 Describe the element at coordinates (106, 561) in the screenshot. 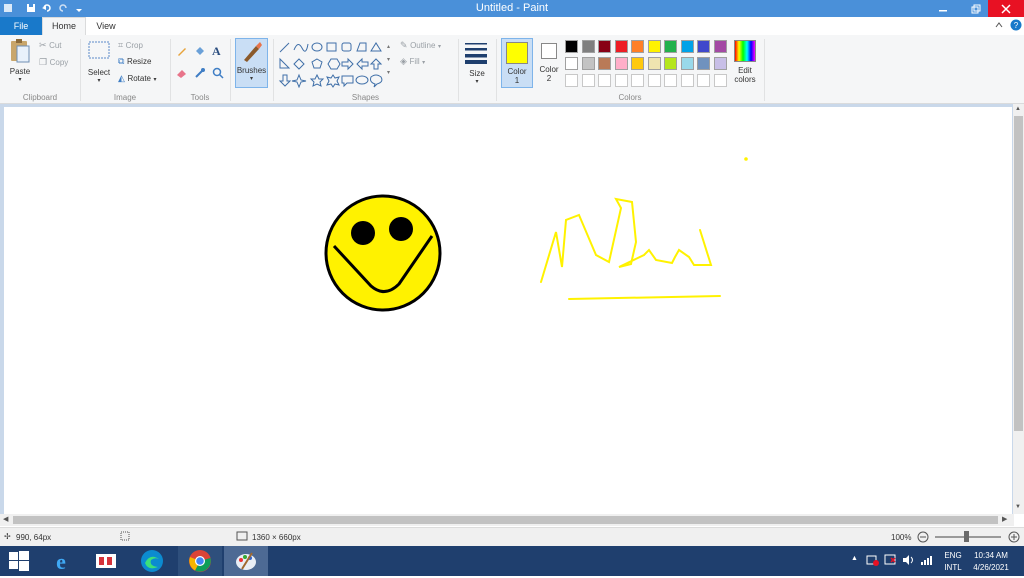

I see `taskbar-file-manager` at that location.